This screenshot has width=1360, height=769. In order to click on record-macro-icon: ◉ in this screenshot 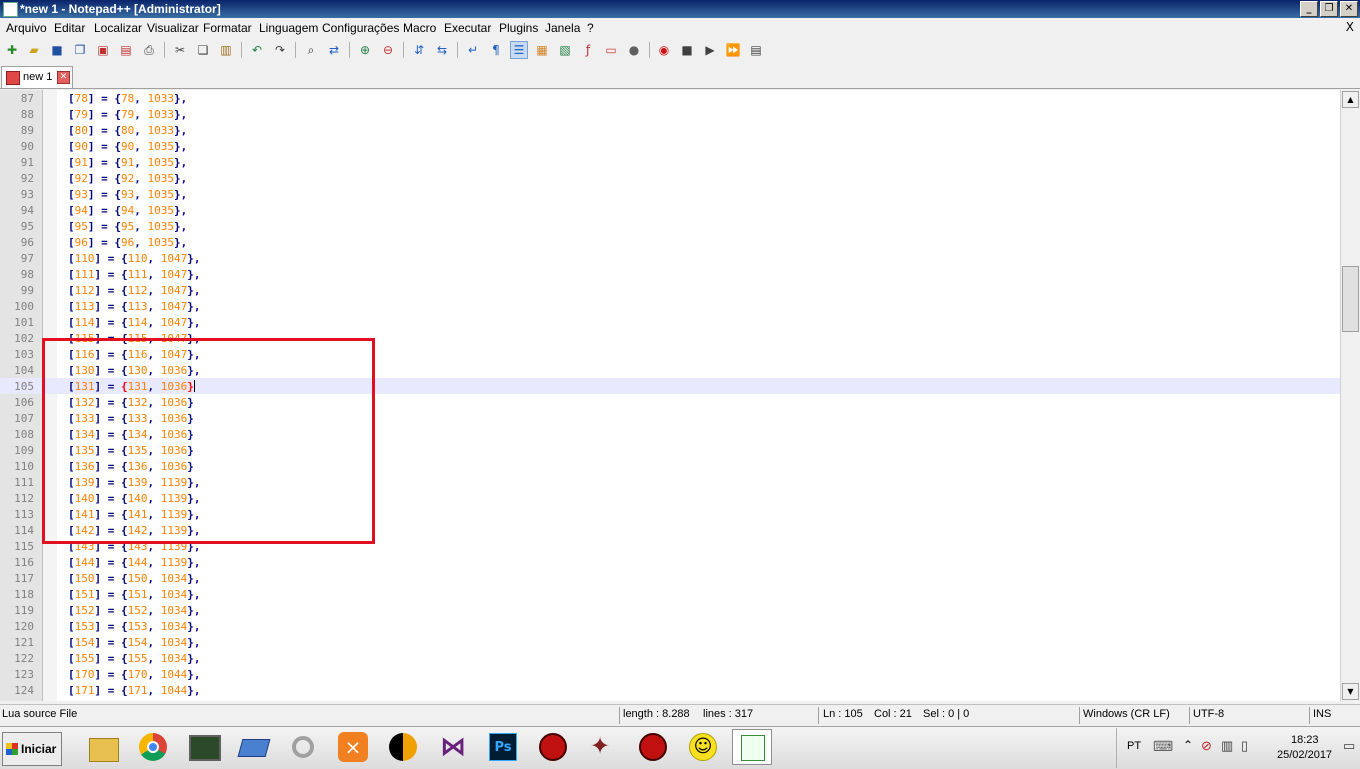, I will do `click(664, 50)`.